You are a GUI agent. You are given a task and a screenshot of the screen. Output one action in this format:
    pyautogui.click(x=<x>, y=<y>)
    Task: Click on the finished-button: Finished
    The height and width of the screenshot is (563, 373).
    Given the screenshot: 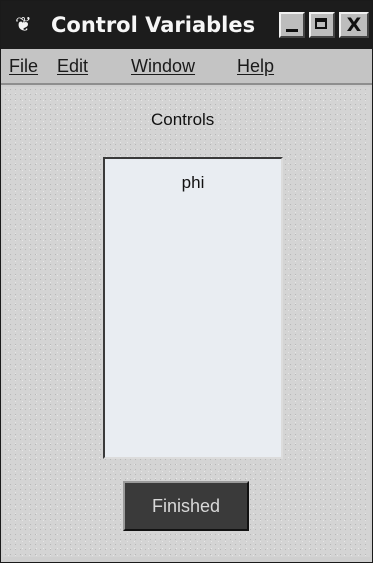 What is the action you would take?
    pyautogui.click(x=186, y=506)
    